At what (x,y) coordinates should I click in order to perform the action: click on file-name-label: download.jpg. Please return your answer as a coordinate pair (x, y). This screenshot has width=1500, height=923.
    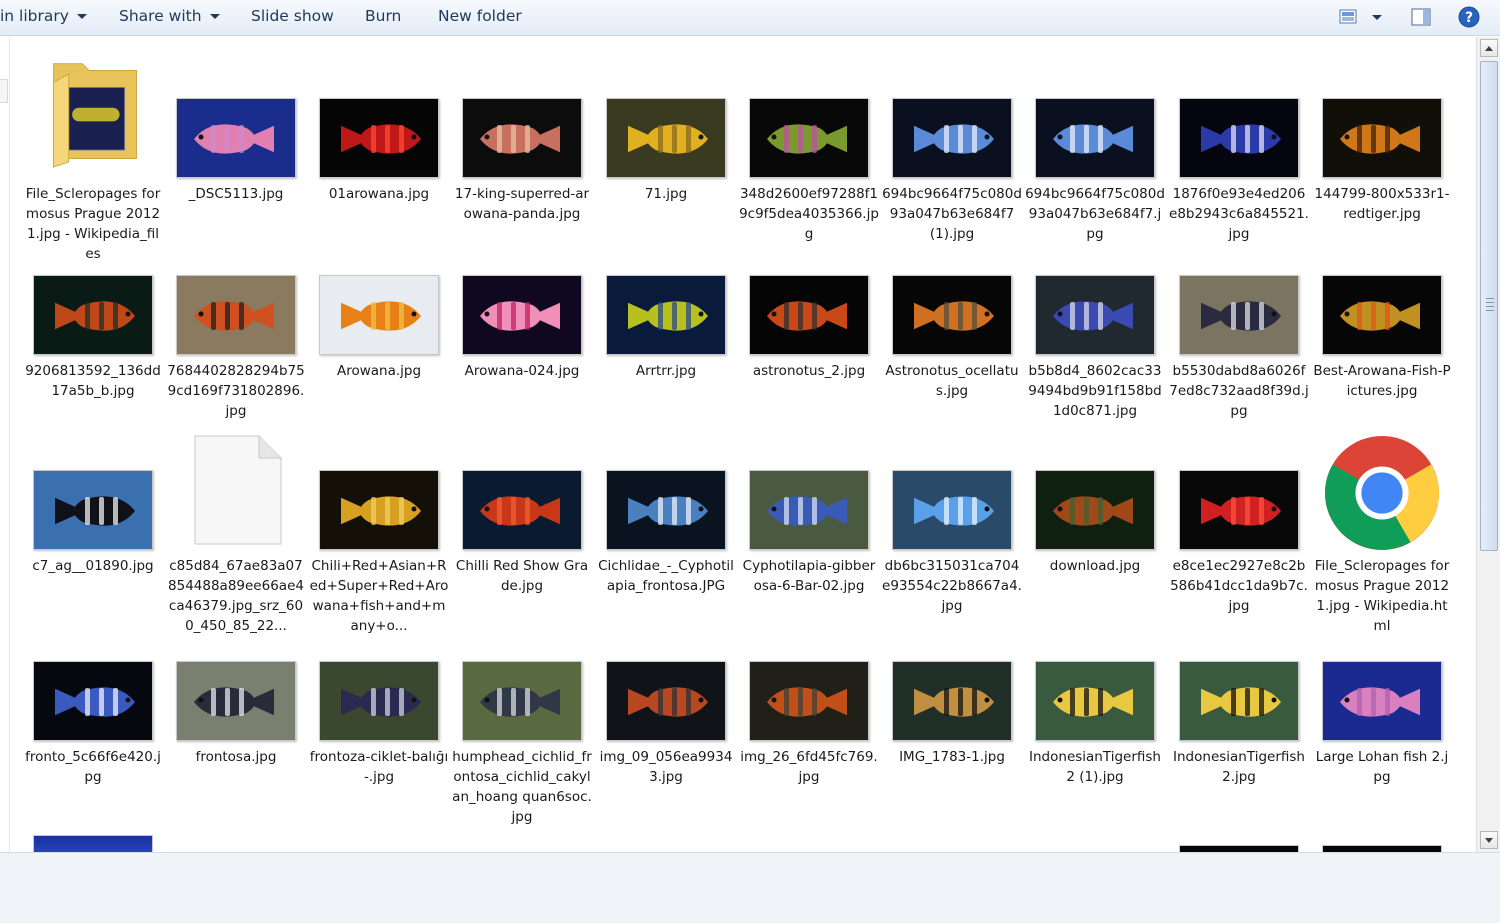
    Looking at the image, I should click on (1095, 566).